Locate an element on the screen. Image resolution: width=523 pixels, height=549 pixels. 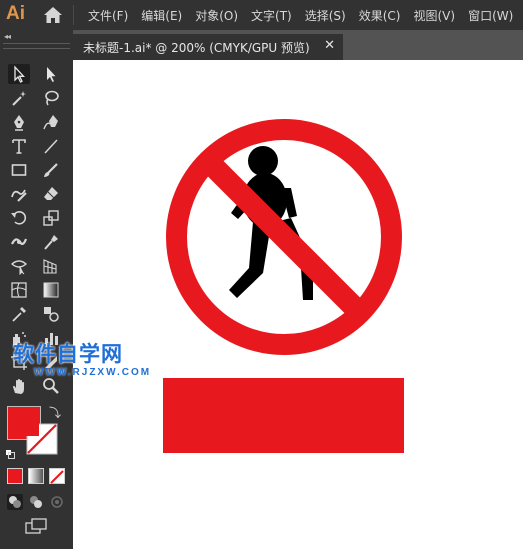
menu-file: 文件(F) is located at coordinates (108, 15).